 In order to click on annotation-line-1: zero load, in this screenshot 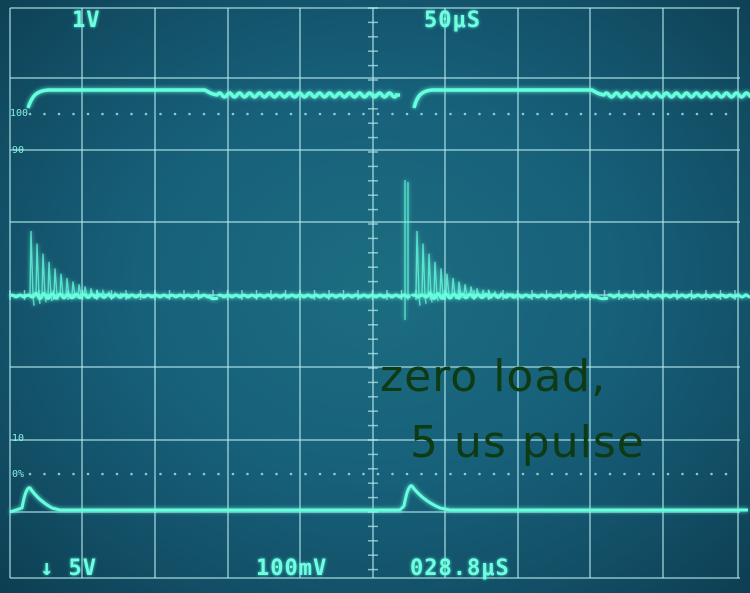, I will do `click(493, 376)`.